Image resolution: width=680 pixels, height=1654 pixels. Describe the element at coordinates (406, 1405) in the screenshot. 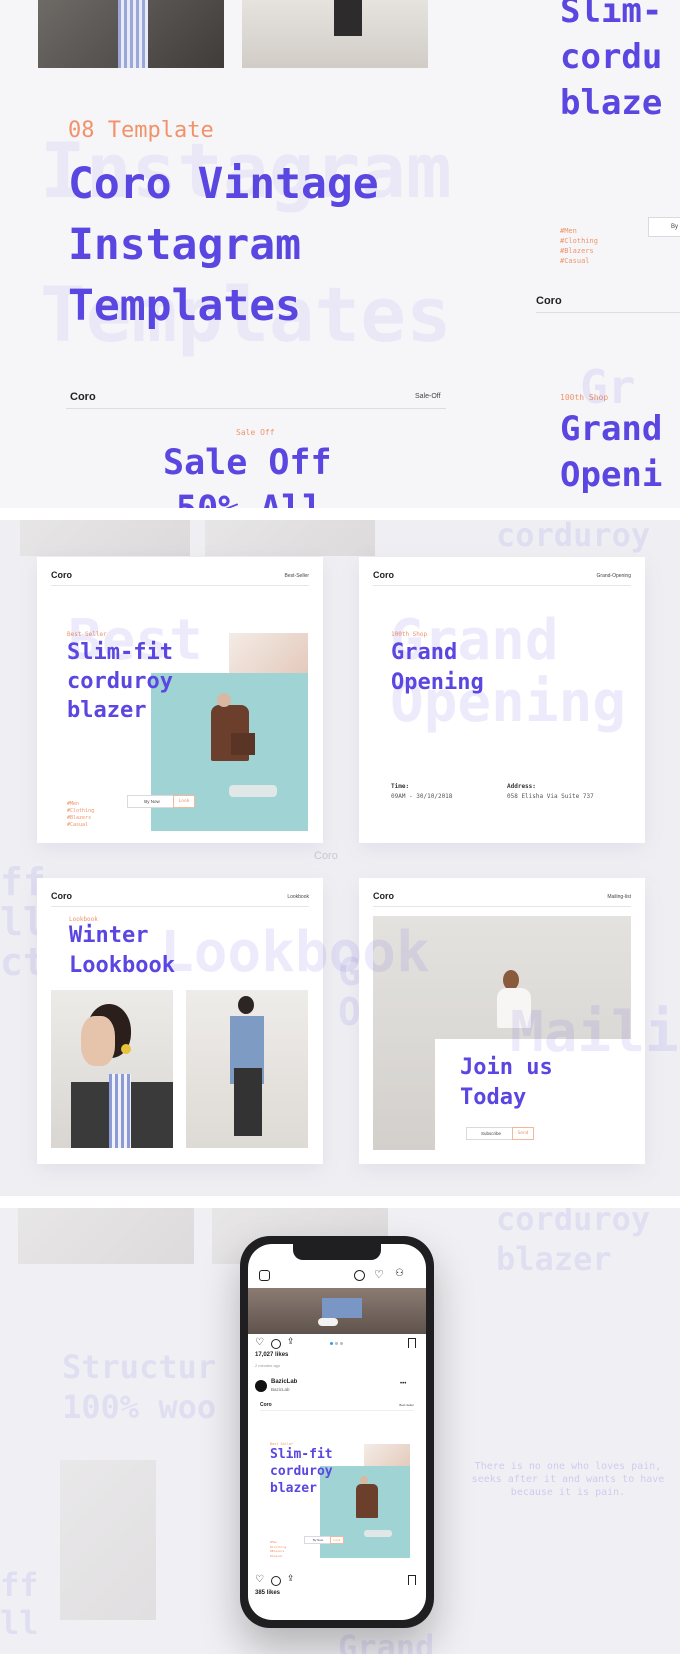

I see `post-tag: Best-Seller` at that location.